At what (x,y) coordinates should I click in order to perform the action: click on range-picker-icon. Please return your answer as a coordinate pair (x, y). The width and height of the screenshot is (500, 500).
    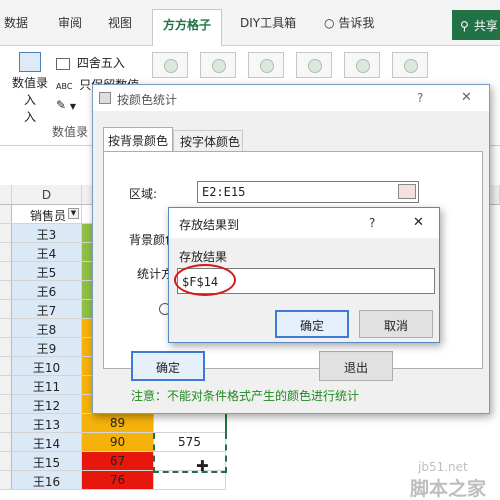
    Looking at the image, I should click on (407, 191).